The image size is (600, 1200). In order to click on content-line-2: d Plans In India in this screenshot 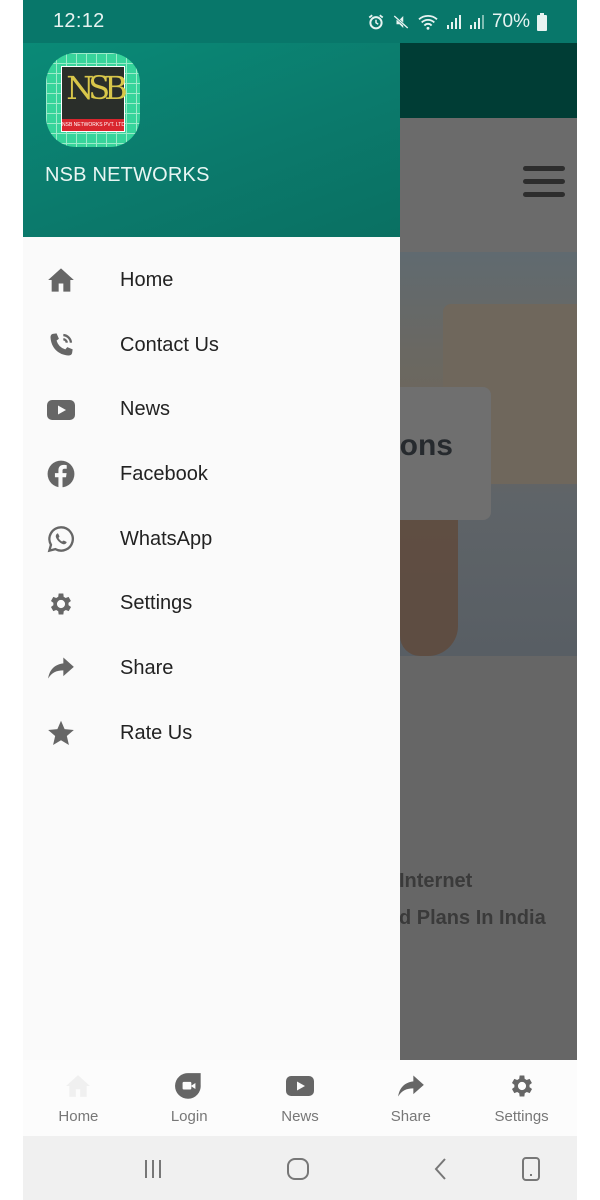, I will do `click(472, 918)`.